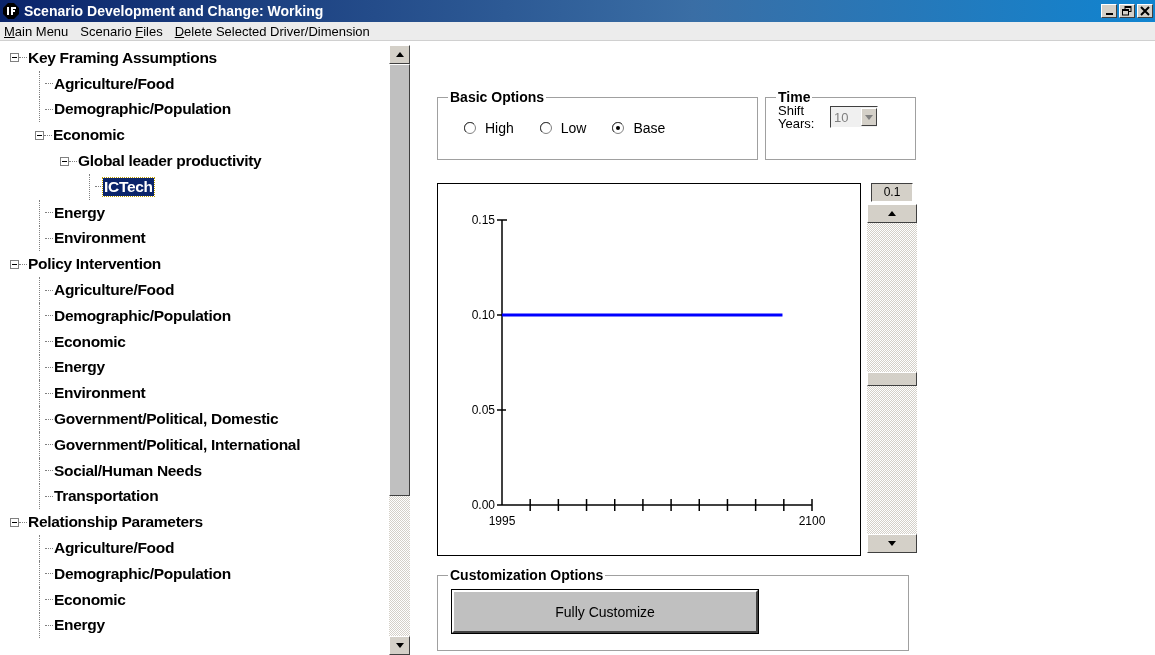  Describe the element at coordinates (563, 128) in the screenshot. I see `radio-option: Low` at that location.